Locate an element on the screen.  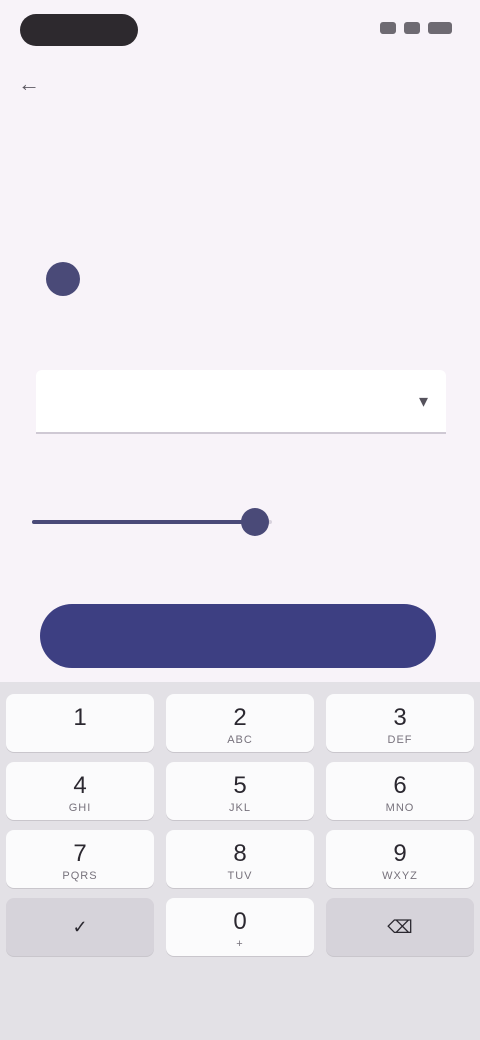
key-7-sub: PQRS is located at coordinates (80, 876).